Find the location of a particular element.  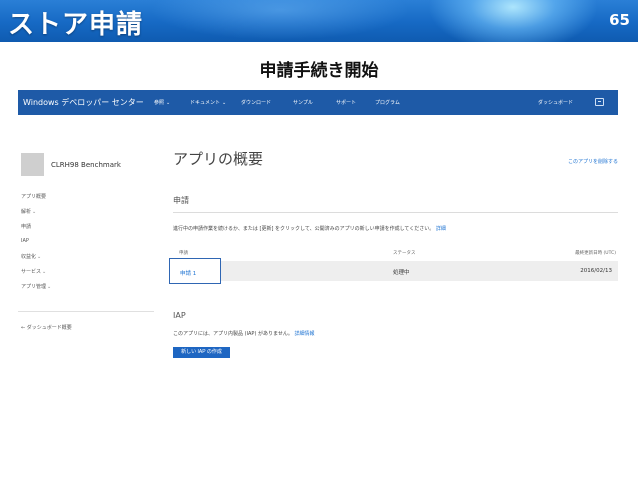

submission-status: 処理中 is located at coordinates (401, 273).